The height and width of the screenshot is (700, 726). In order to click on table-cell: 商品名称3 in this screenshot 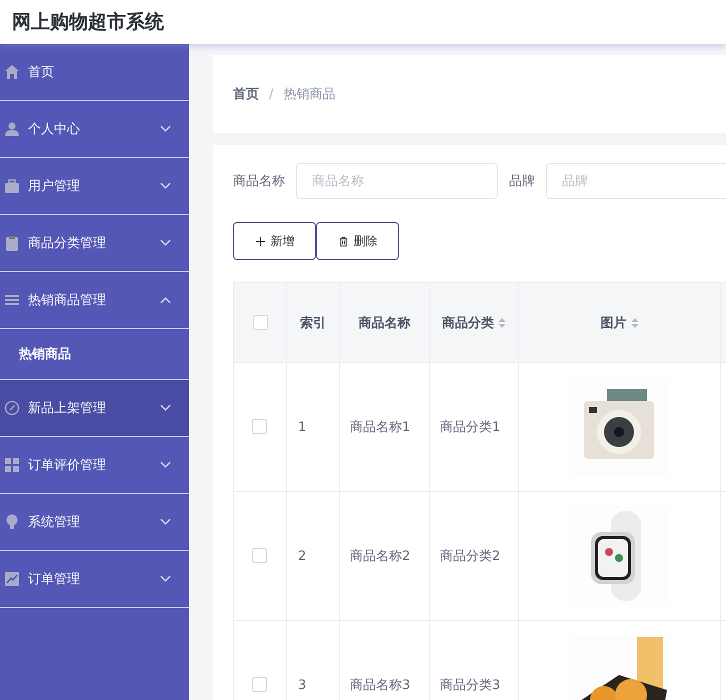, I will do `click(380, 685)`.